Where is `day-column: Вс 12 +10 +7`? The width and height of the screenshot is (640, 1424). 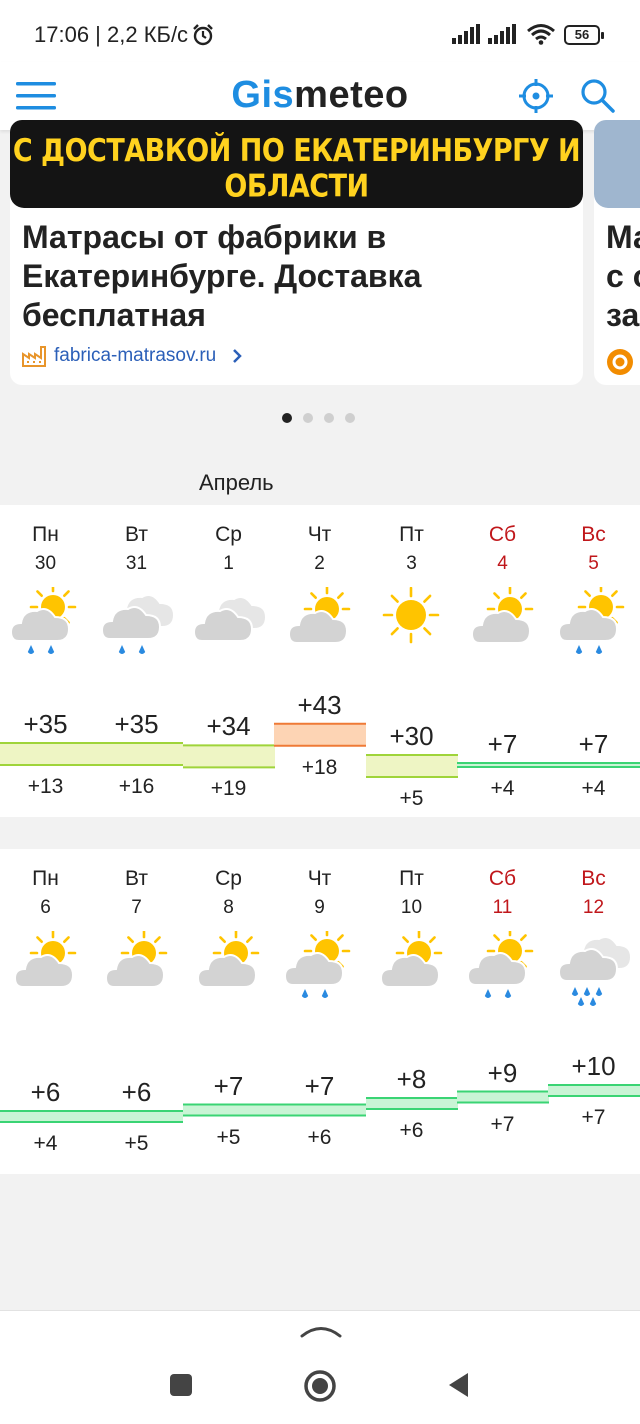
day-column: Вс 12 +10 +7 is located at coordinates (593, 1011).